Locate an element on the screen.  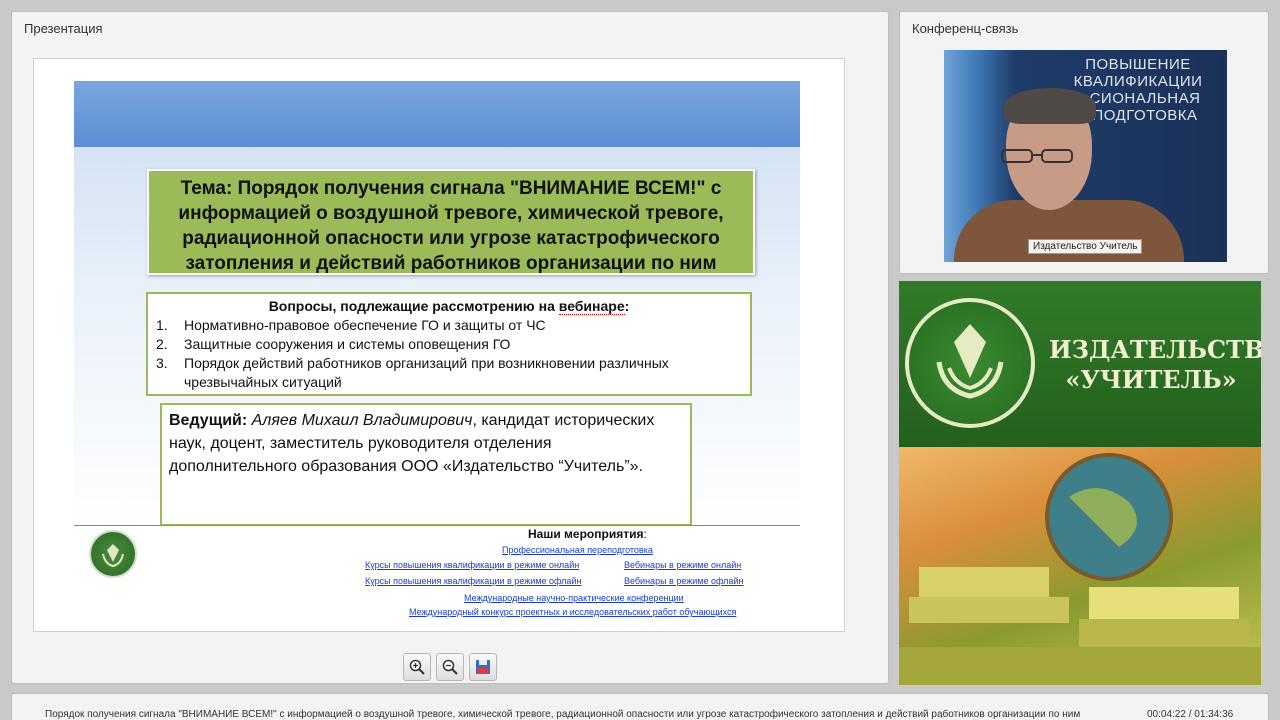
zoom-out-button is located at coordinates (450, 667).